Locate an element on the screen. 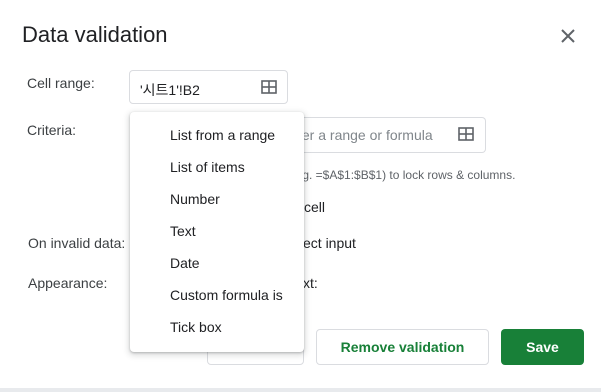  menu-item-text: Text is located at coordinates (217, 231).